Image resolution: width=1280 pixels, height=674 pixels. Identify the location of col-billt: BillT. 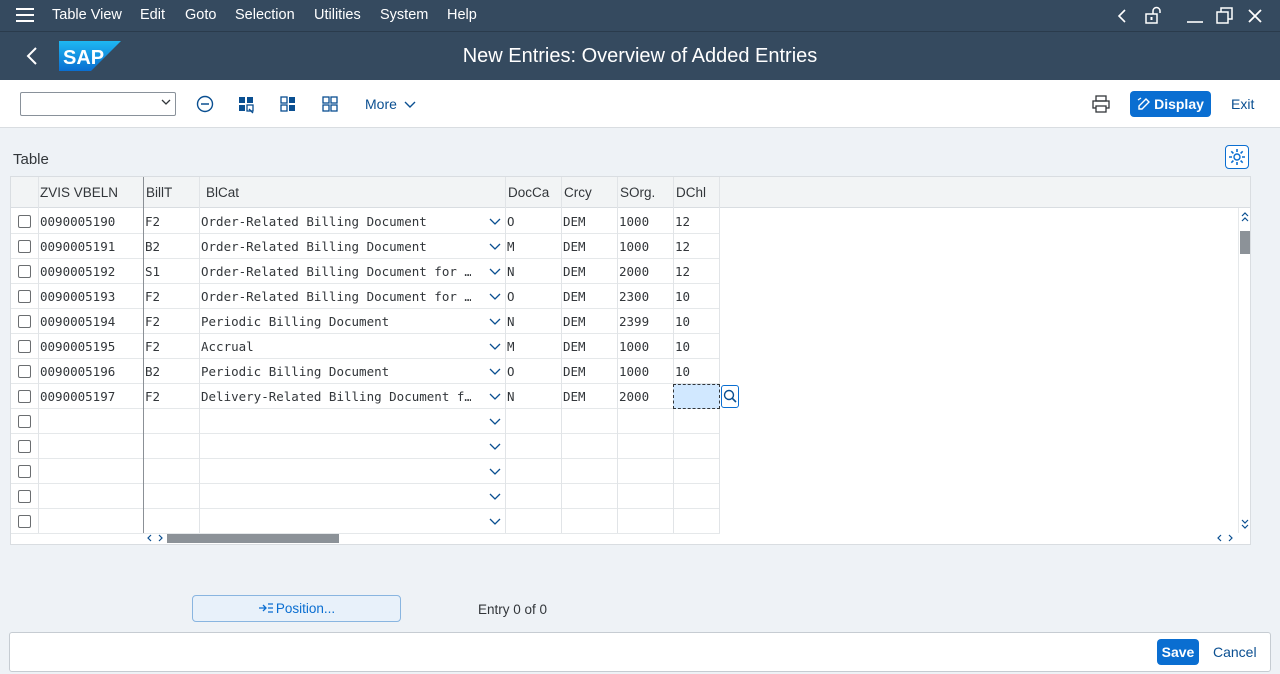
(159, 192).